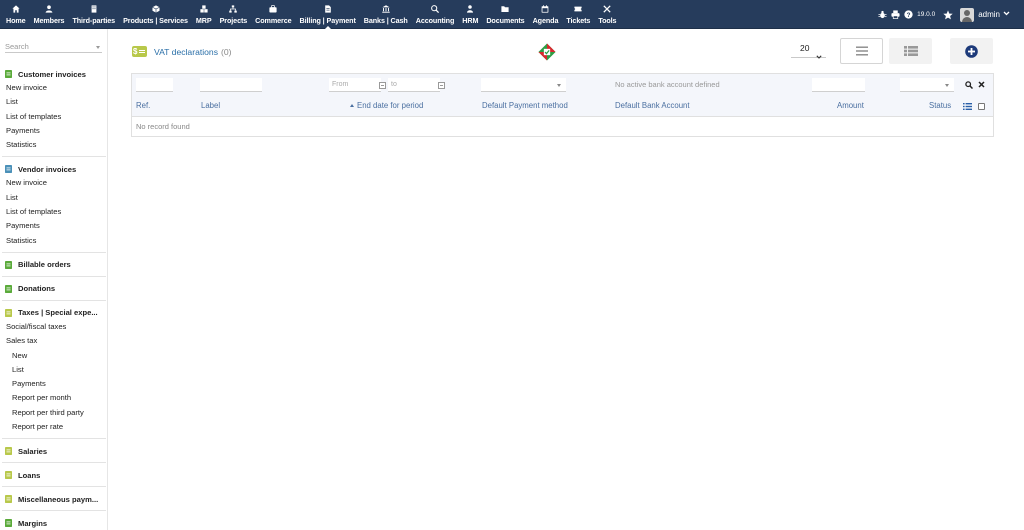 Image resolution: width=1024 pixels, height=530 pixels. Describe the element at coordinates (16, 14) in the screenshot. I see `topnav-home: Home` at that location.